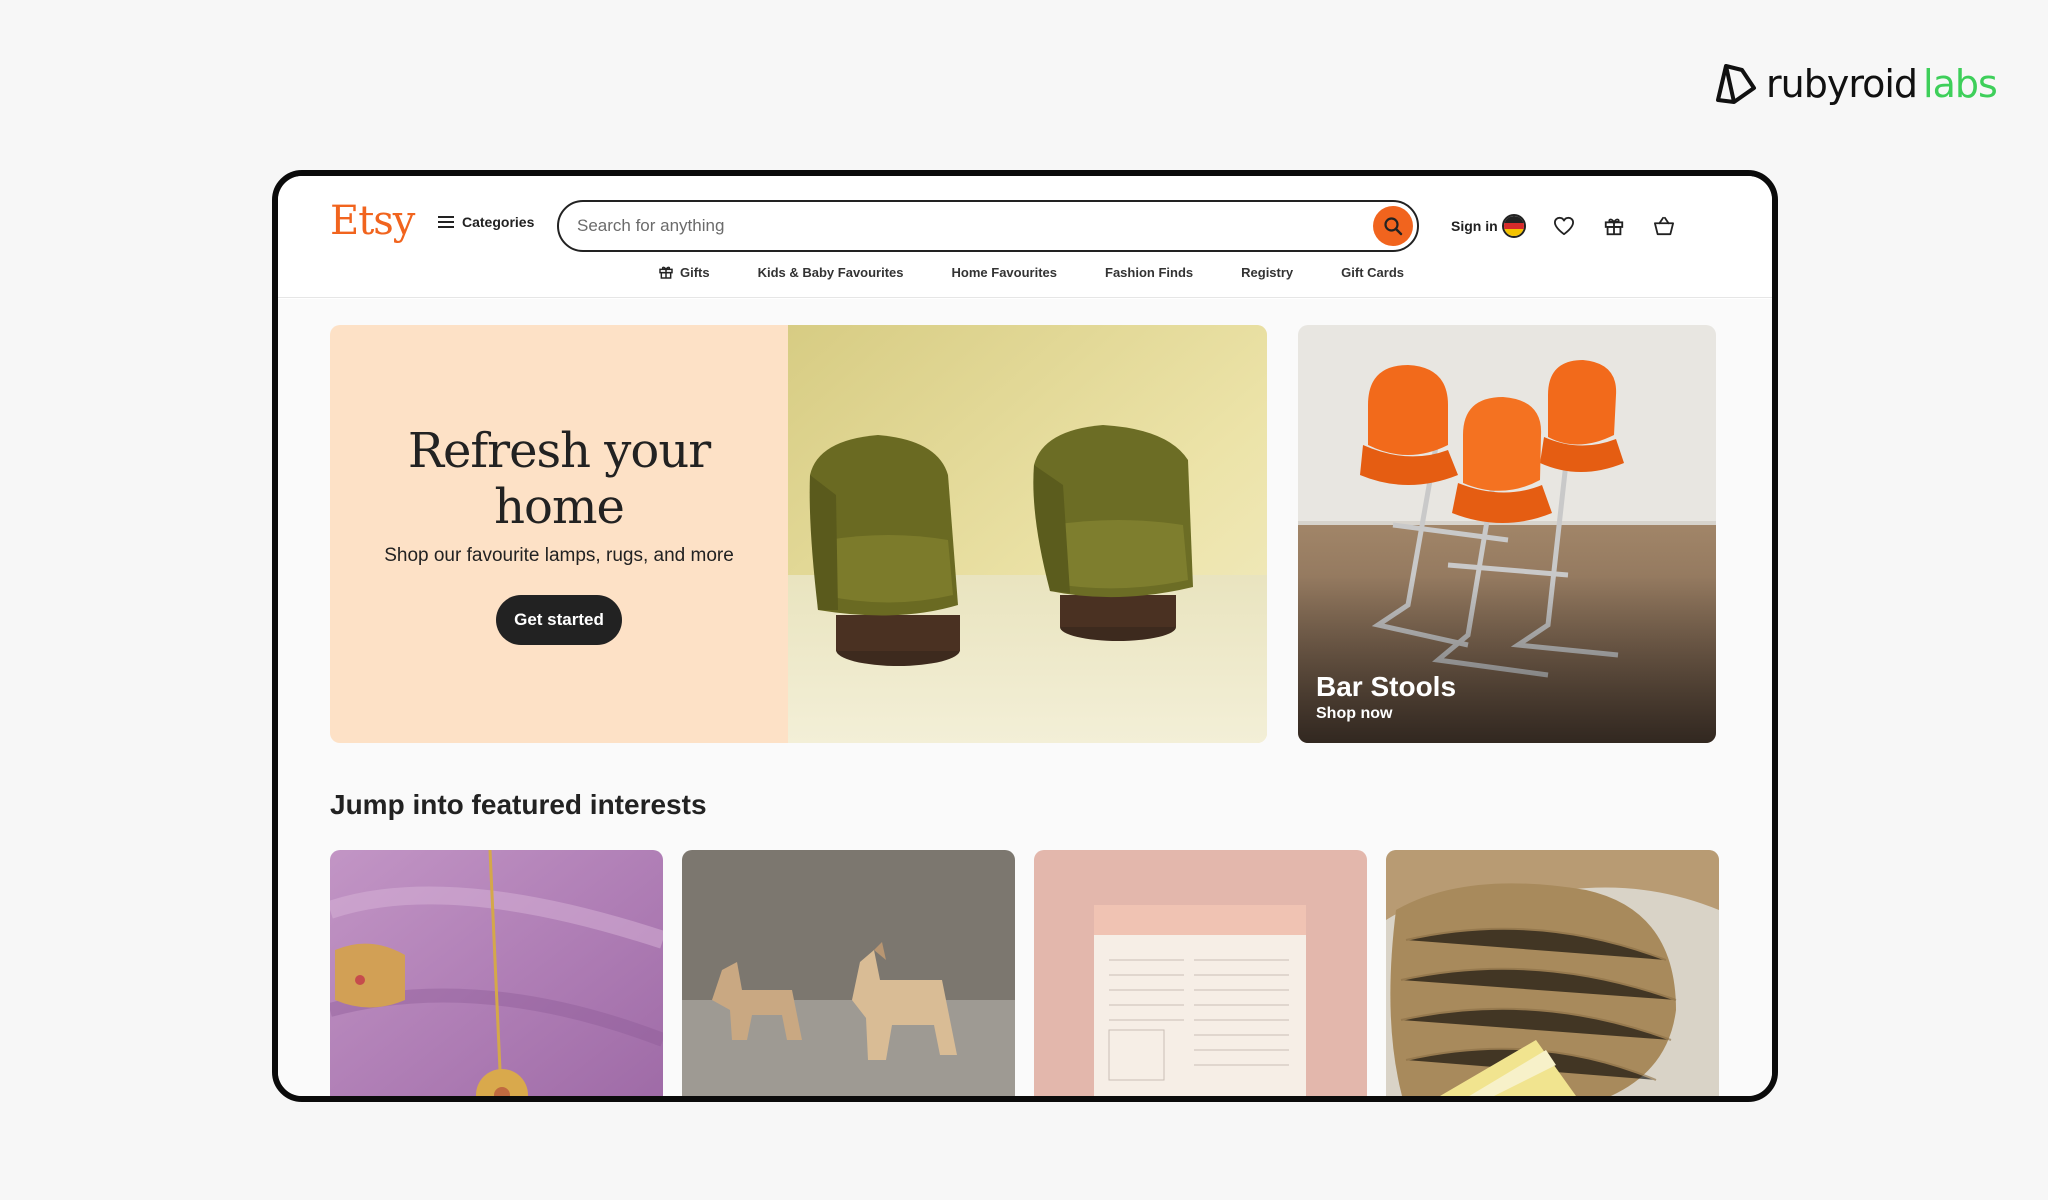  Describe the element at coordinates (559, 555) in the screenshot. I see `hero-subtitle: Shop our favourite lamps, rugs, and more` at that location.